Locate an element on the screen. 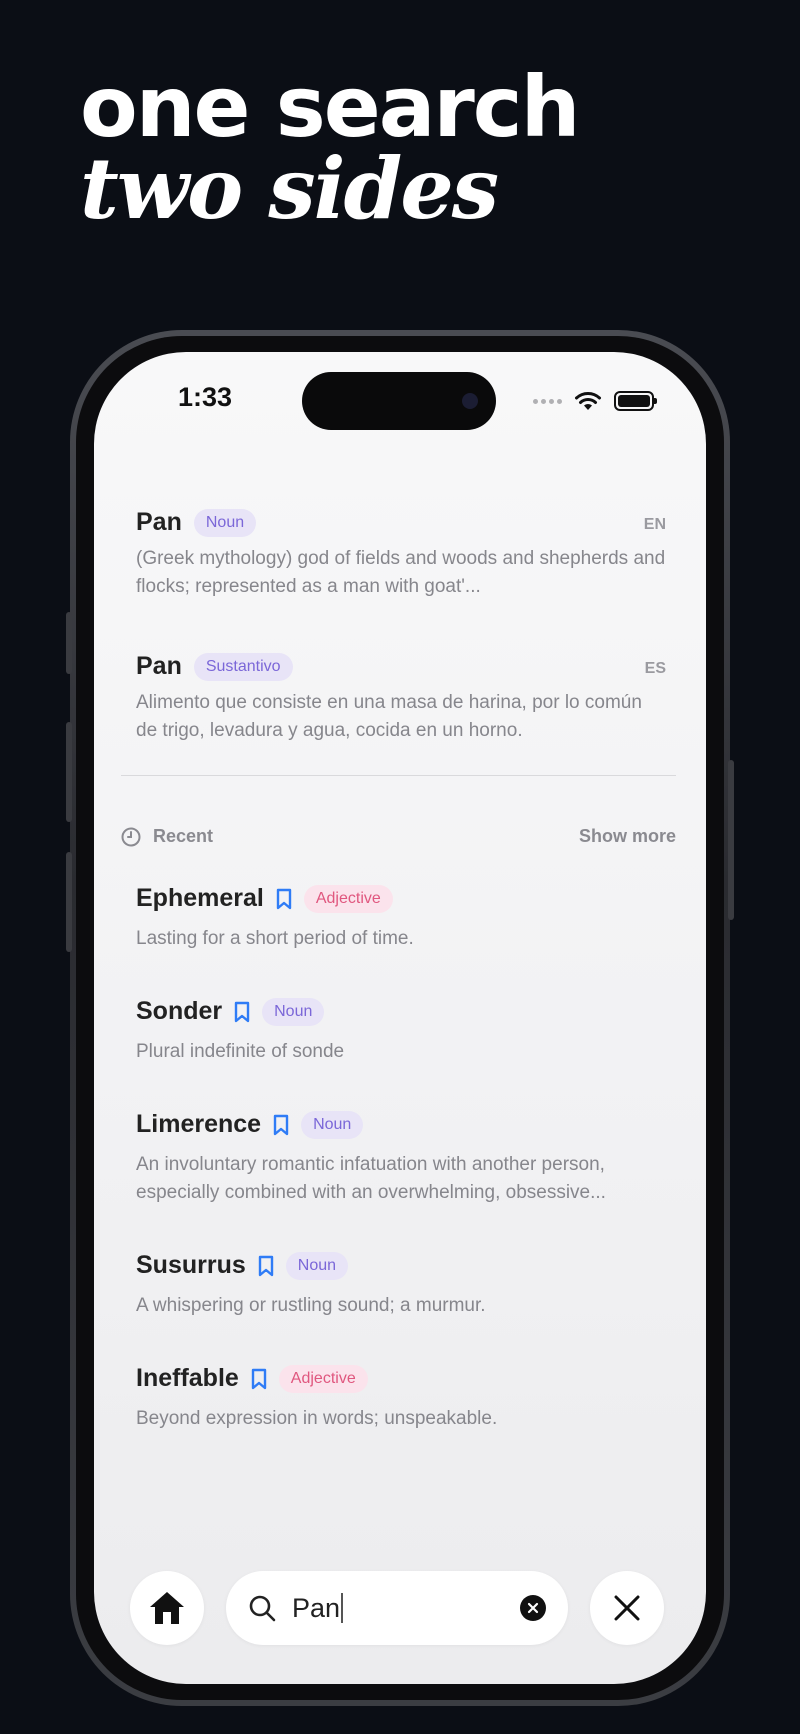 This screenshot has height=1734, width=800. recent-word: Sonder is located at coordinates (179, 1011).